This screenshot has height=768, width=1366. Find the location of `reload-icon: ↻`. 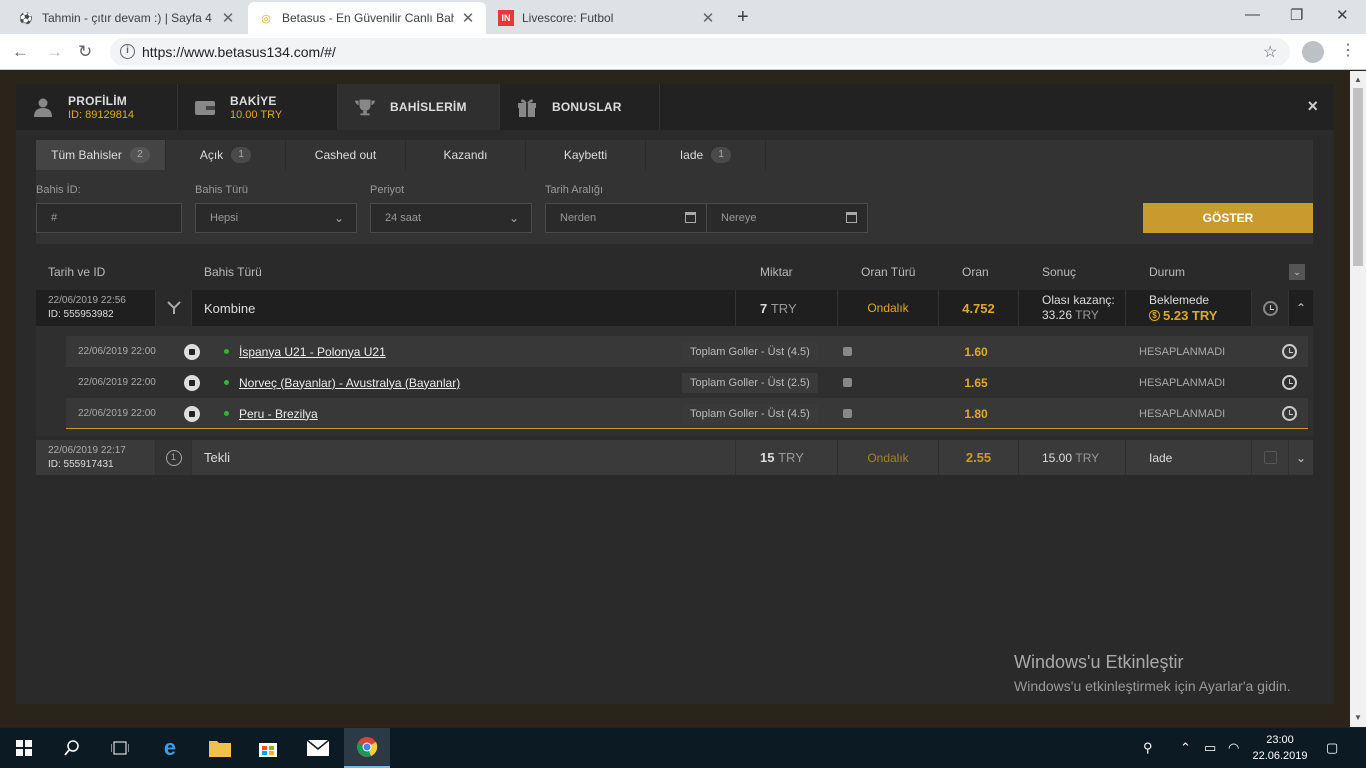

reload-icon: ↻ is located at coordinates (85, 52).